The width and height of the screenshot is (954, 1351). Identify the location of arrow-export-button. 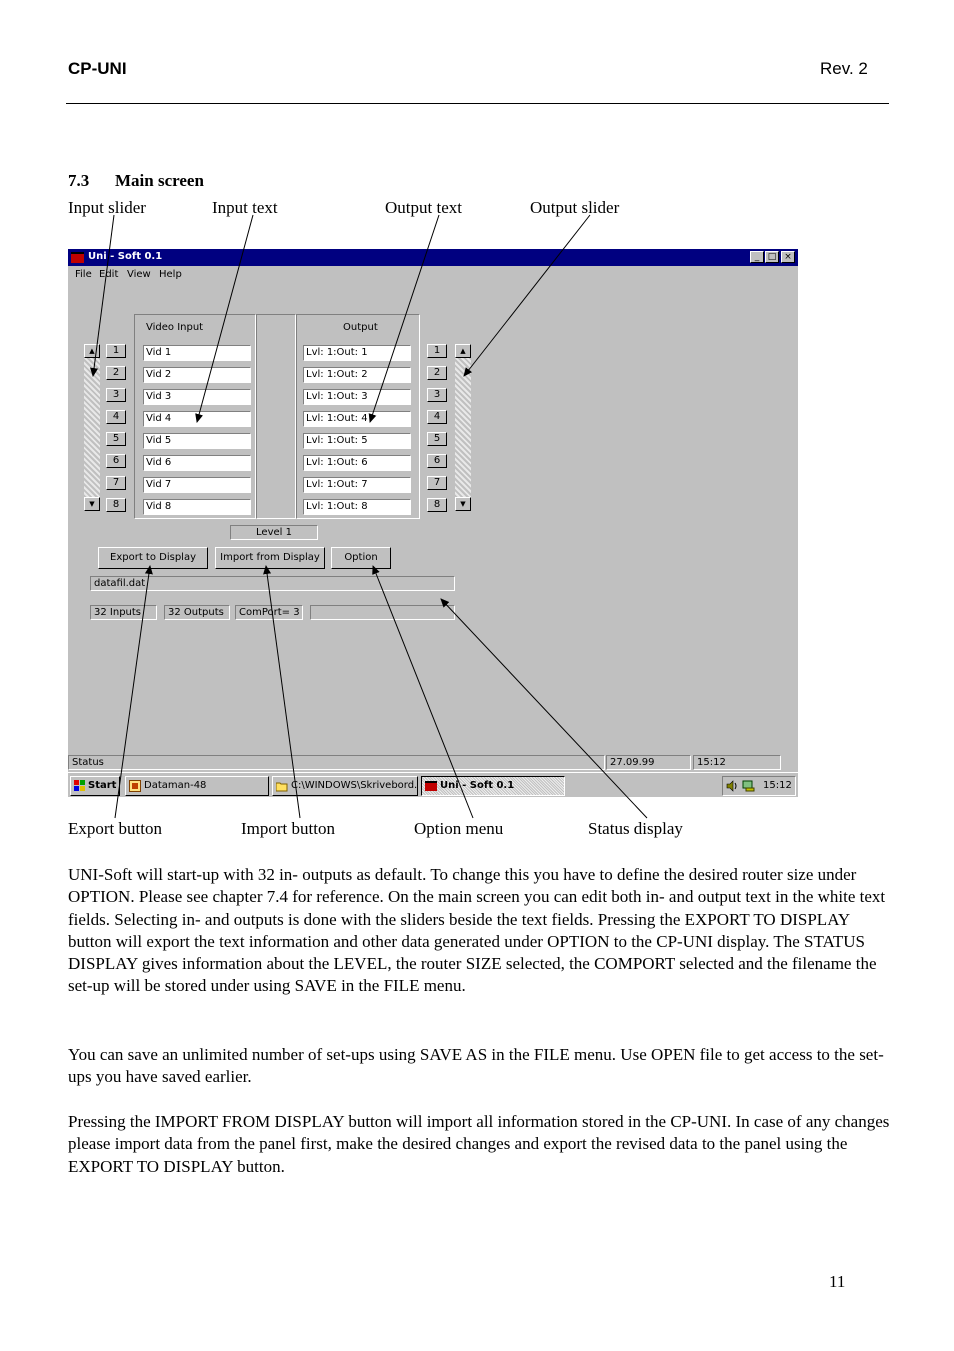
(133, 692).